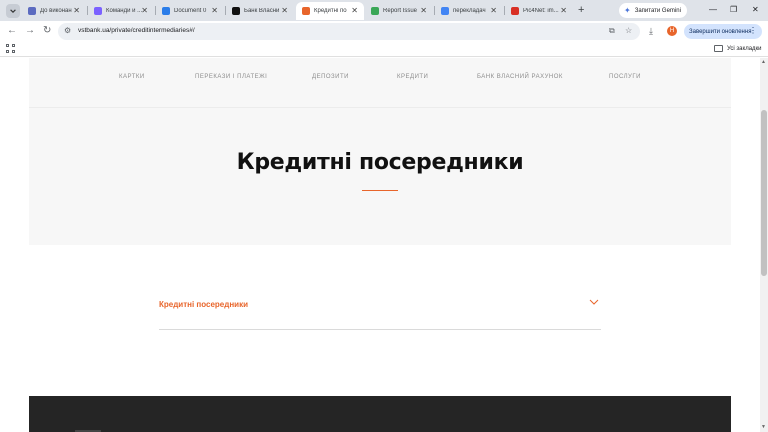 This screenshot has height=432, width=768. I want to click on scrollbar: ▲ ▼, so click(764, 245).